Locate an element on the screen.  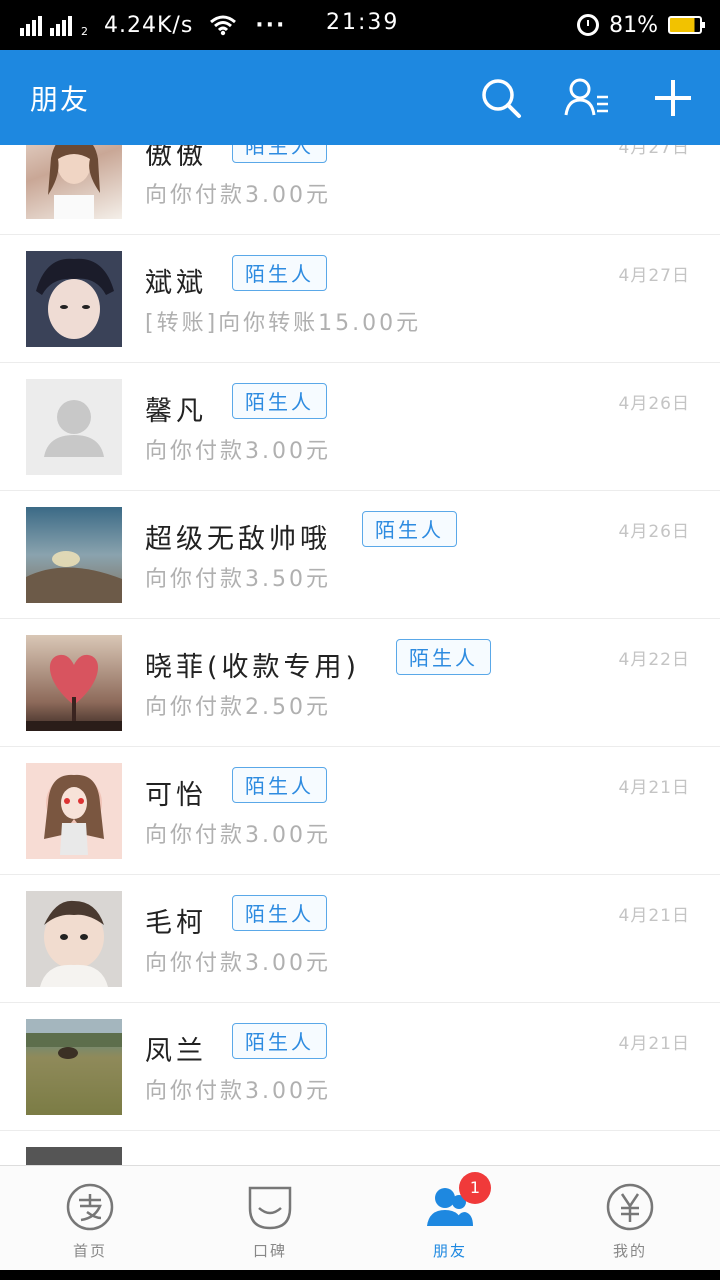
contact-date: 4月22日 is located at coordinates (654, 660).